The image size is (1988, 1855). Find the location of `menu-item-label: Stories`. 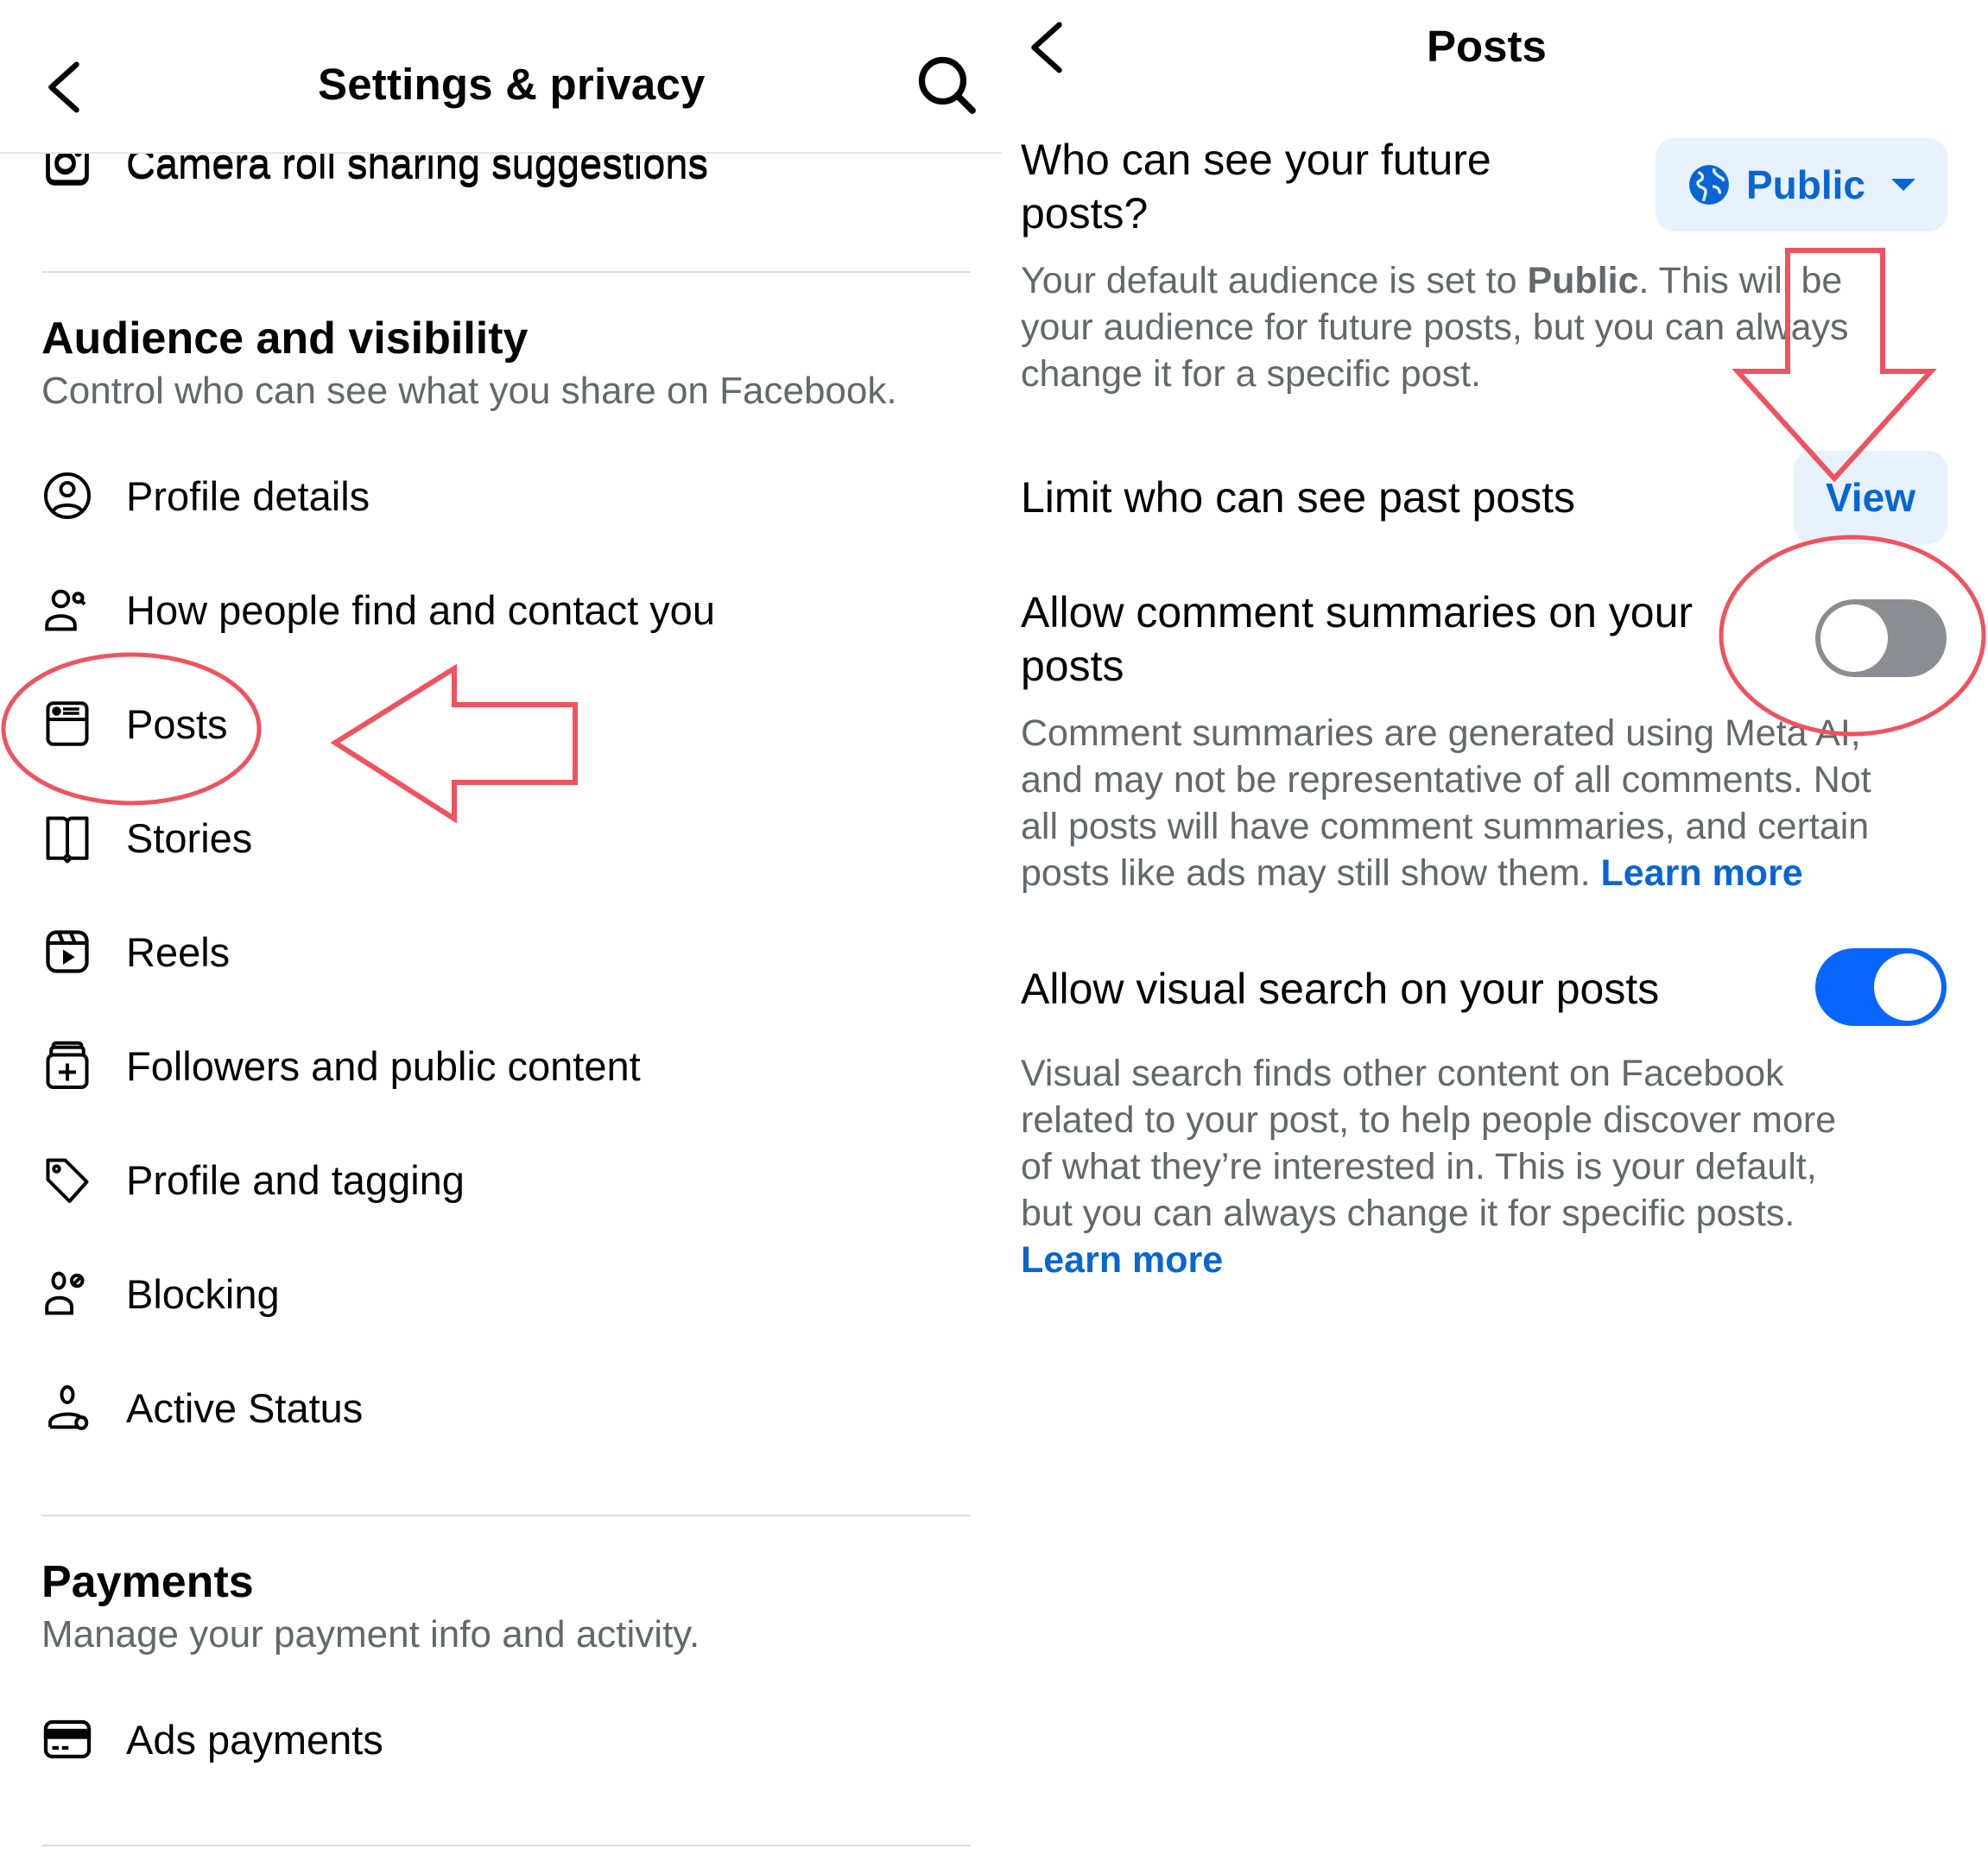

menu-item-label: Stories is located at coordinates (189, 837).